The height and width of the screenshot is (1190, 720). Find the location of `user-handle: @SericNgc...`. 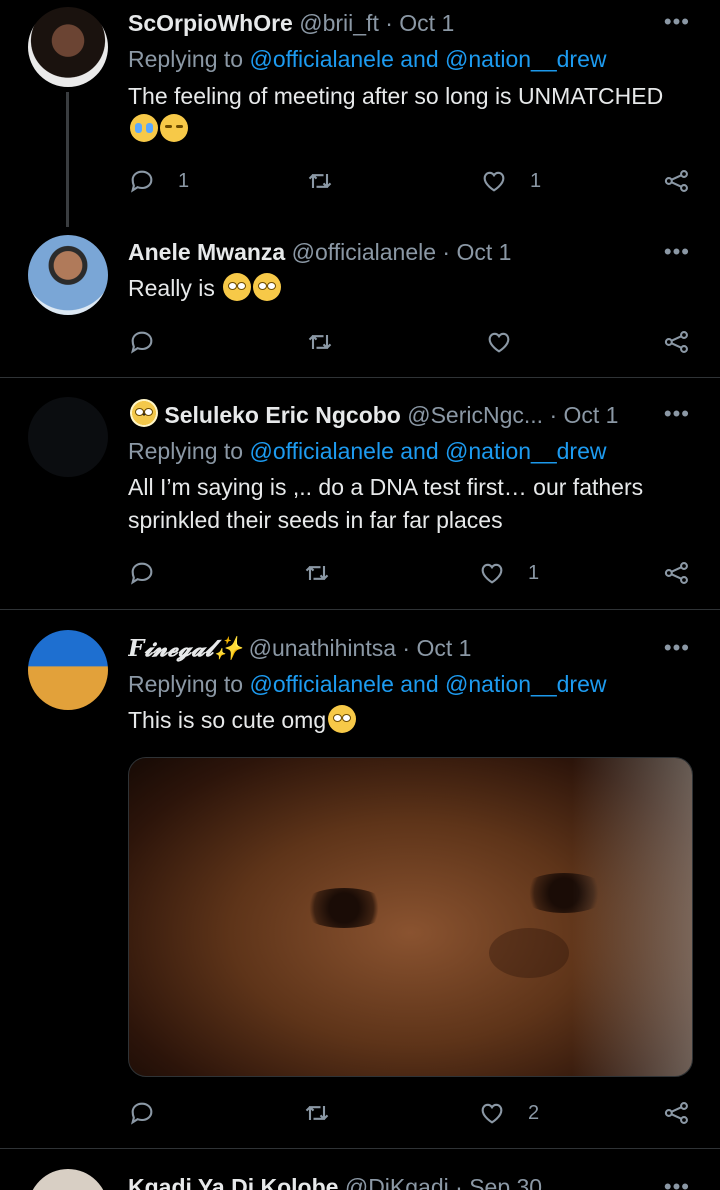

user-handle: @SericNgc... is located at coordinates (475, 415).